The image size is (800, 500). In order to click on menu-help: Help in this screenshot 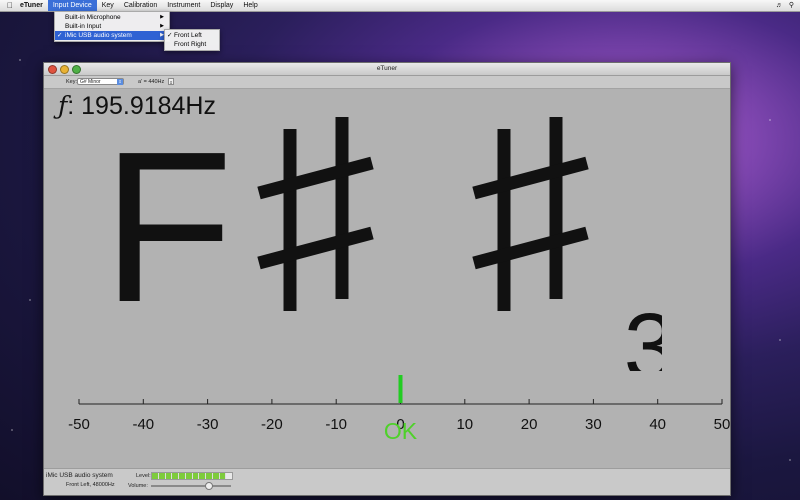, I will do `click(250, 5)`.